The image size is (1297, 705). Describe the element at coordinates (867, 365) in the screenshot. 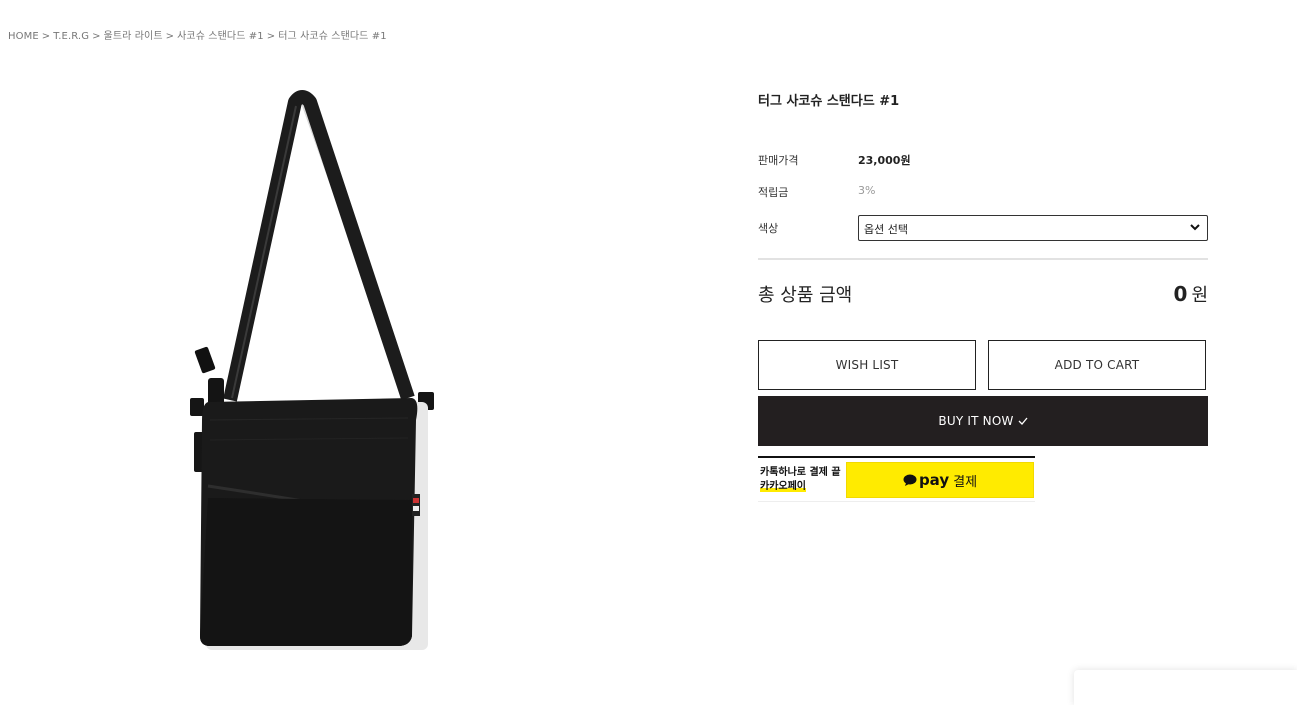

I see `wish-list-button: WISH LIST` at that location.